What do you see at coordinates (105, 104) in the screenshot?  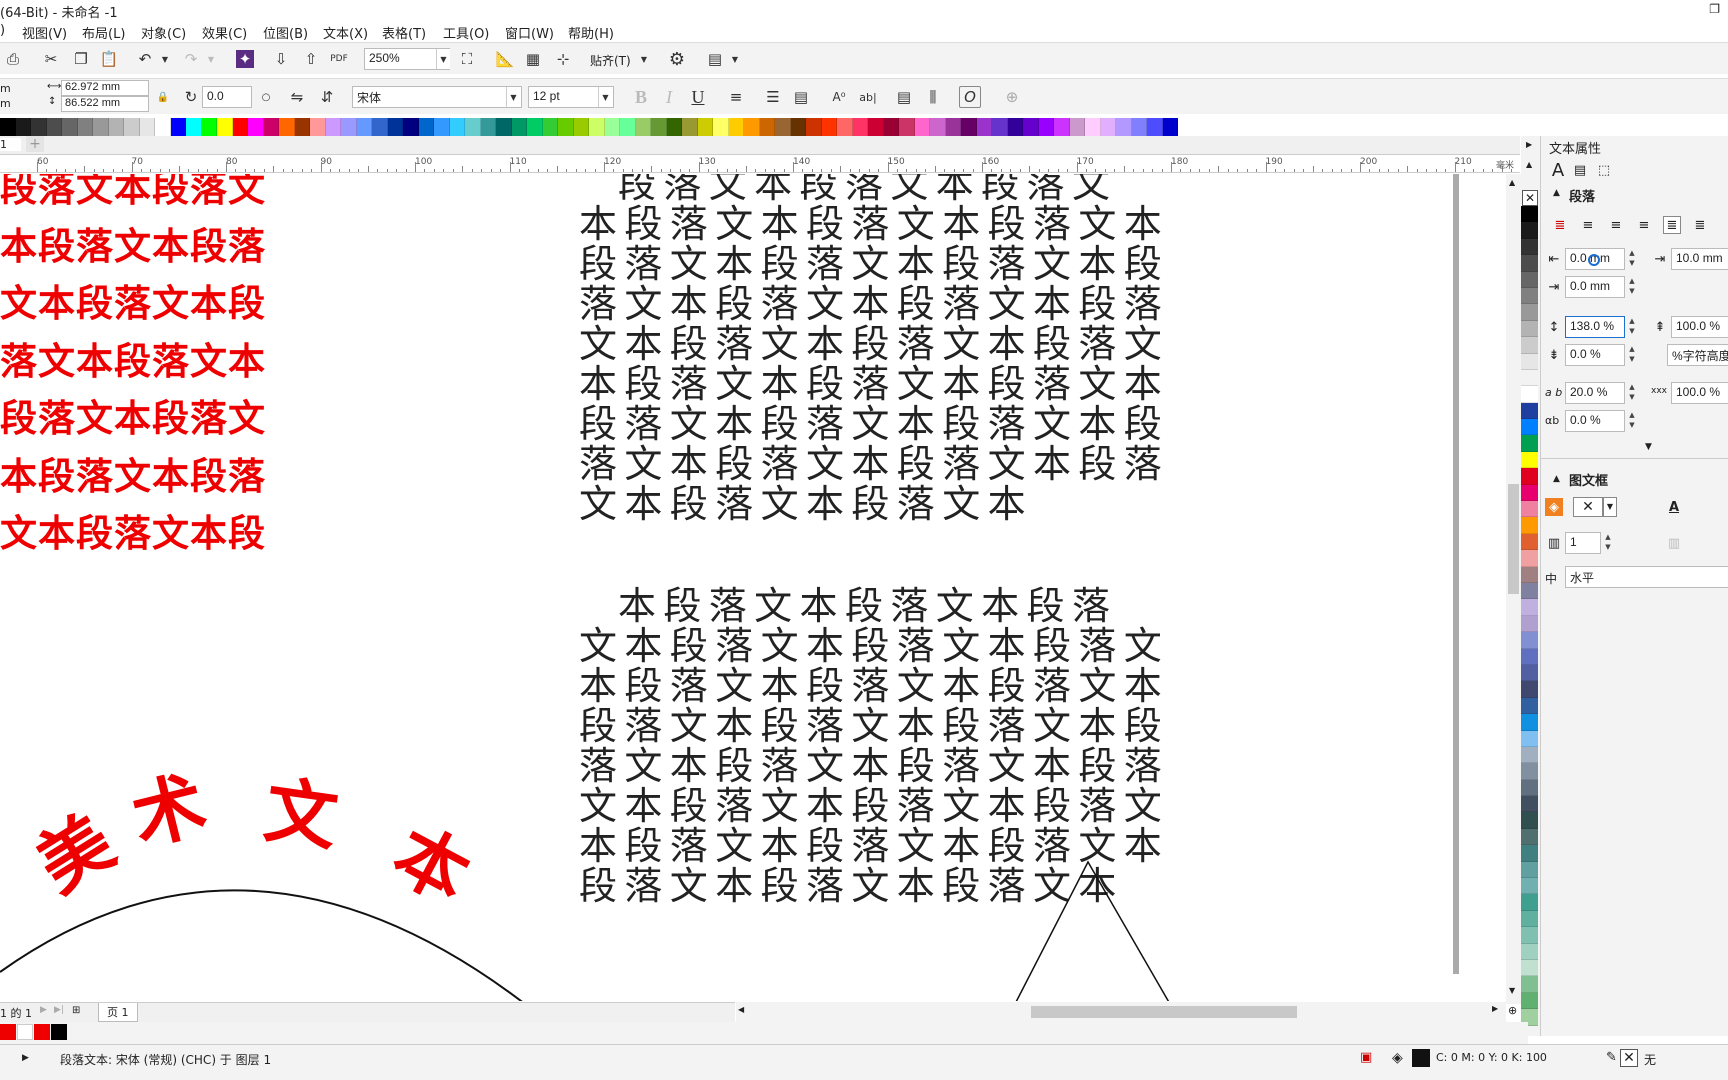 I see `object-height: 86.522 mm` at bounding box center [105, 104].